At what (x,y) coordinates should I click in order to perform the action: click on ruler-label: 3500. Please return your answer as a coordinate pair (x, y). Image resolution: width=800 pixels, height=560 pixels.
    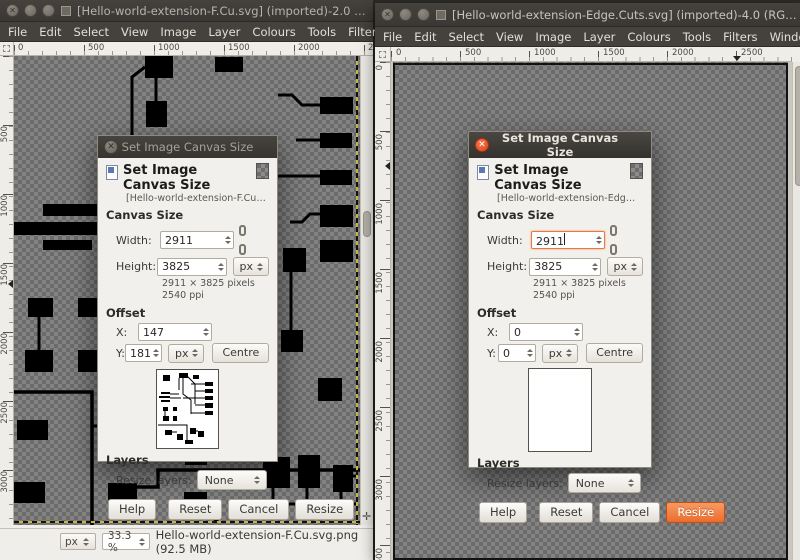
    Looking at the image, I should click on (380, 554).